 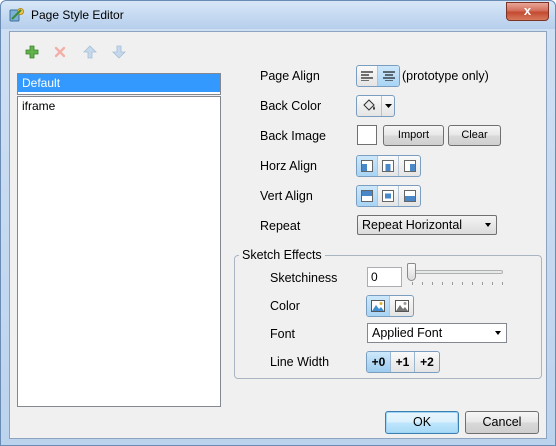 I want to click on font-label: Font, so click(x=283, y=334).